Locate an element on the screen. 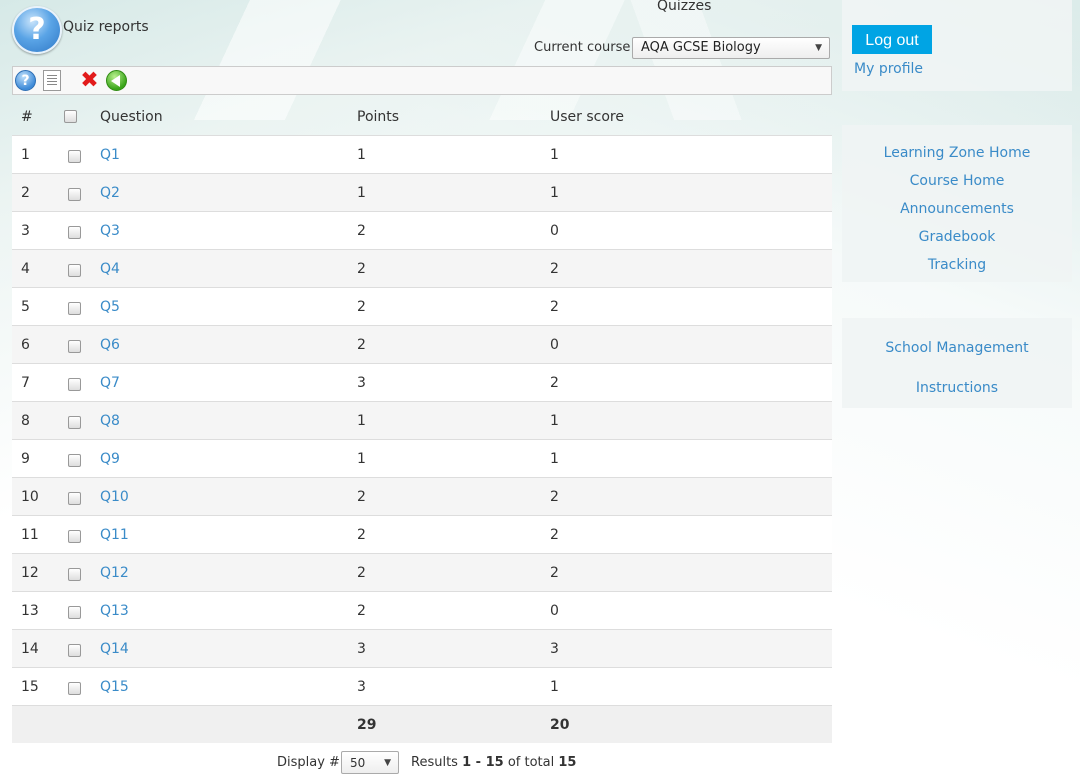 The height and width of the screenshot is (783, 1080). row-number: 8 is located at coordinates (35, 420).